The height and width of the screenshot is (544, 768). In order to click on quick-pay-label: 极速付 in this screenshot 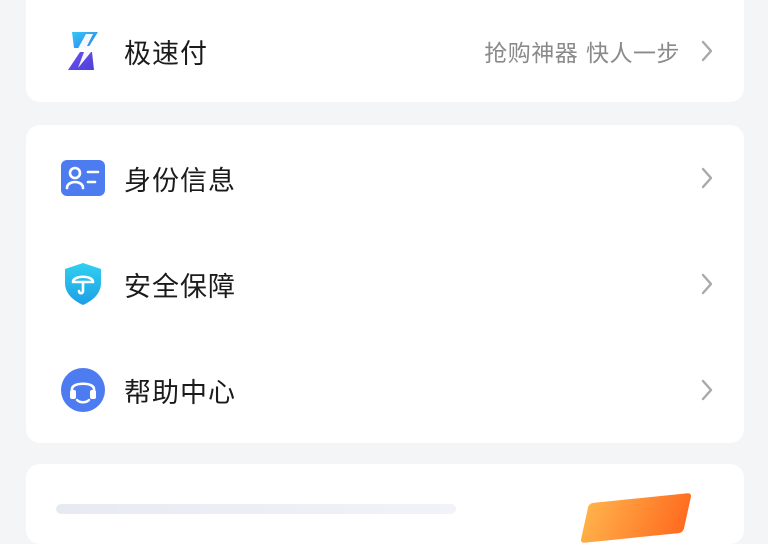, I will do `click(166, 54)`.